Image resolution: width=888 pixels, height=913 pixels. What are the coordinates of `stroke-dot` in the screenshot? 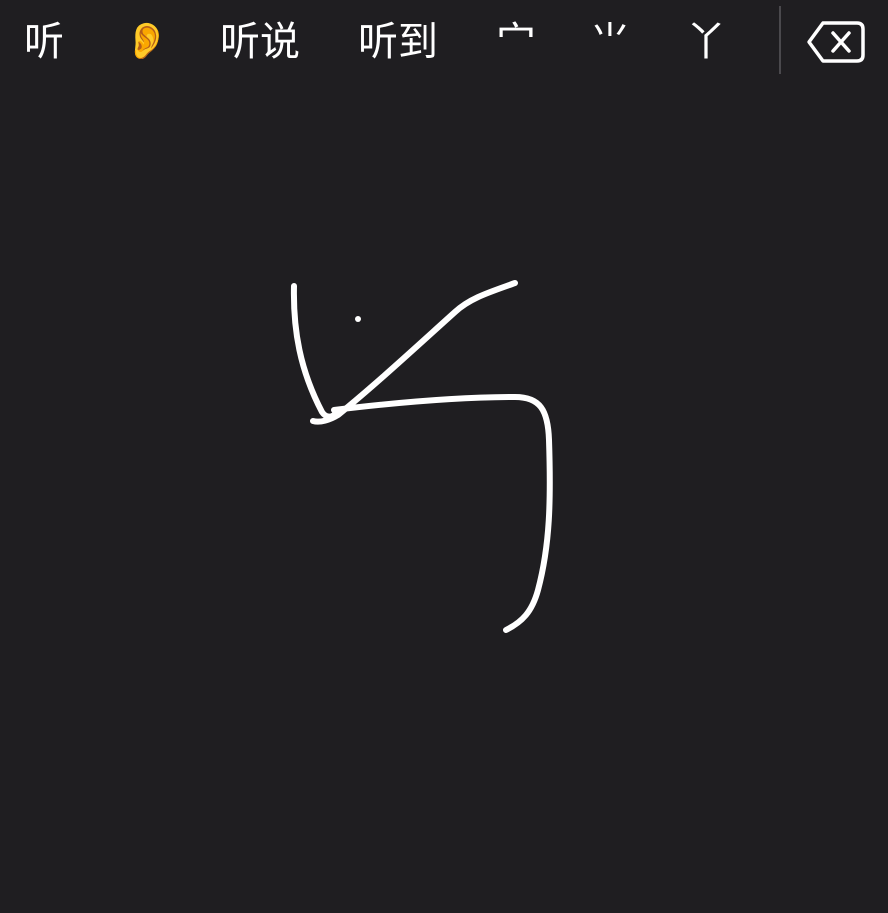 It's located at (358, 319).